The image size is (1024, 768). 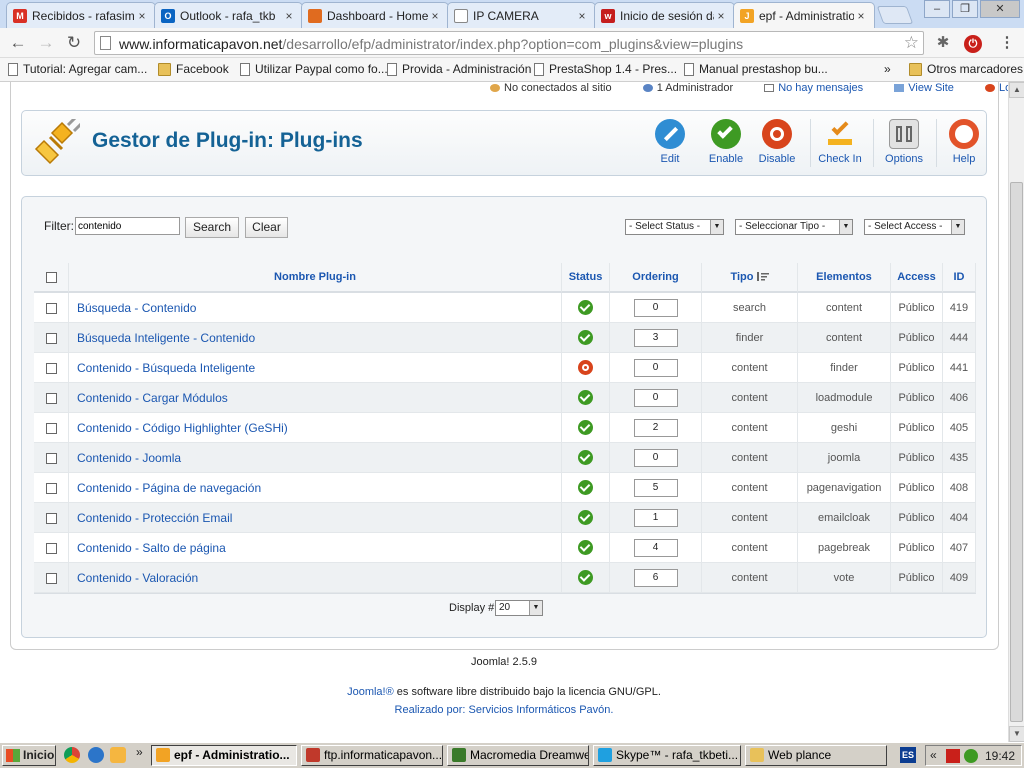 I want to click on scrollbar-thumb, so click(x=1016, y=452).